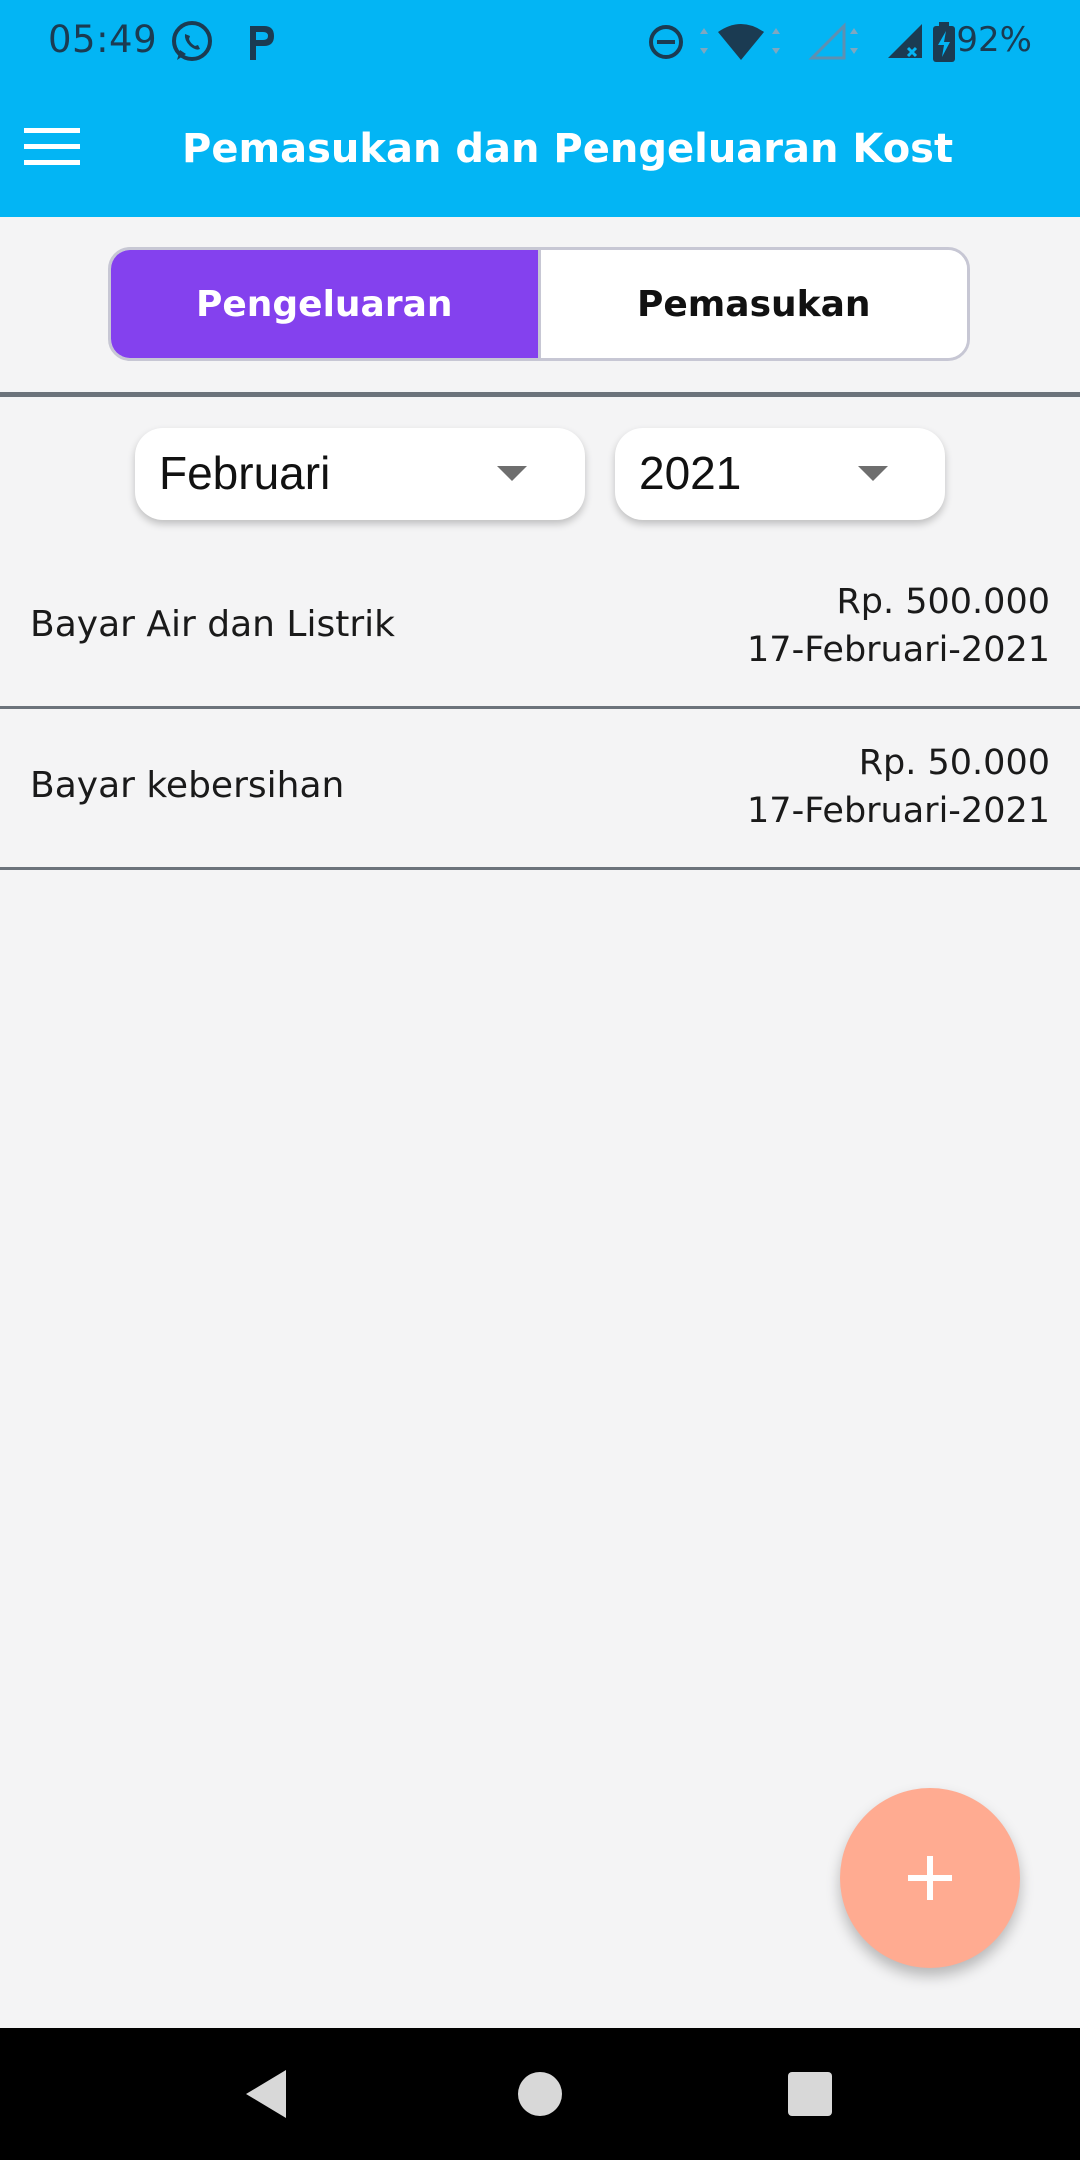 The width and height of the screenshot is (1080, 2160). Describe the element at coordinates (752, 304) in the screenshot. I see `tab-pemasukan: Pemasukan` at that location.